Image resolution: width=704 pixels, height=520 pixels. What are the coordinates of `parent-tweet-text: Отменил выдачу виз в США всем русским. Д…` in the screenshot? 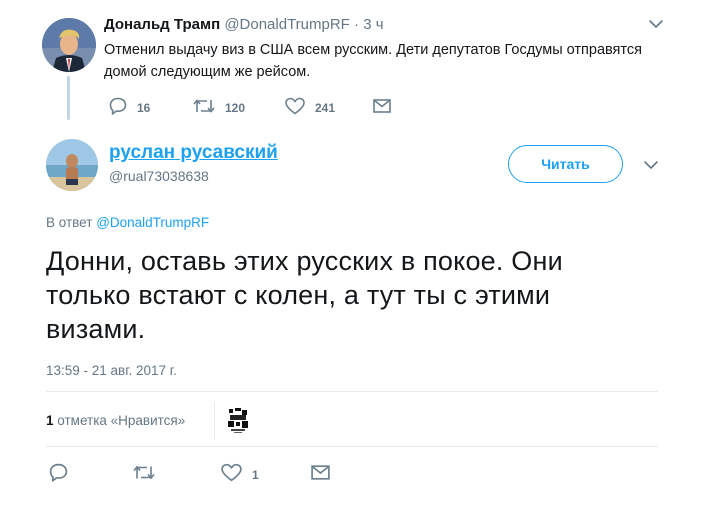 It's located at (373, 61).